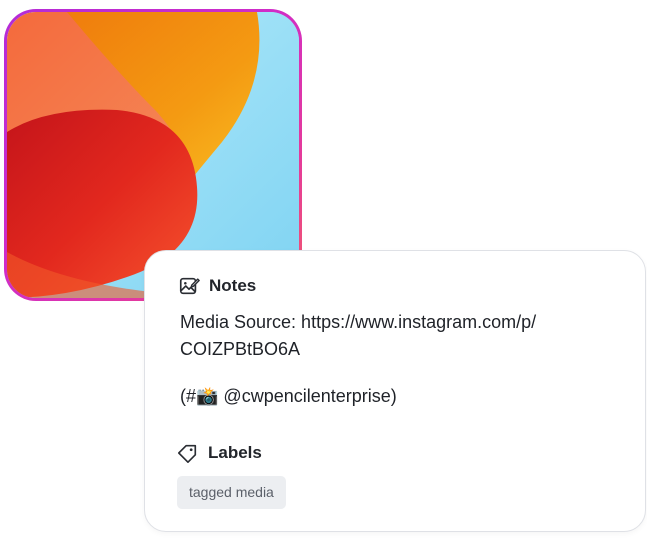 The width and height of the screenshot is (647, 541). What do you see at coordinates (231, 492) in the screenshot?
I see `label-chip-tagged-media: tagged media` at bounding box center [231, 492].